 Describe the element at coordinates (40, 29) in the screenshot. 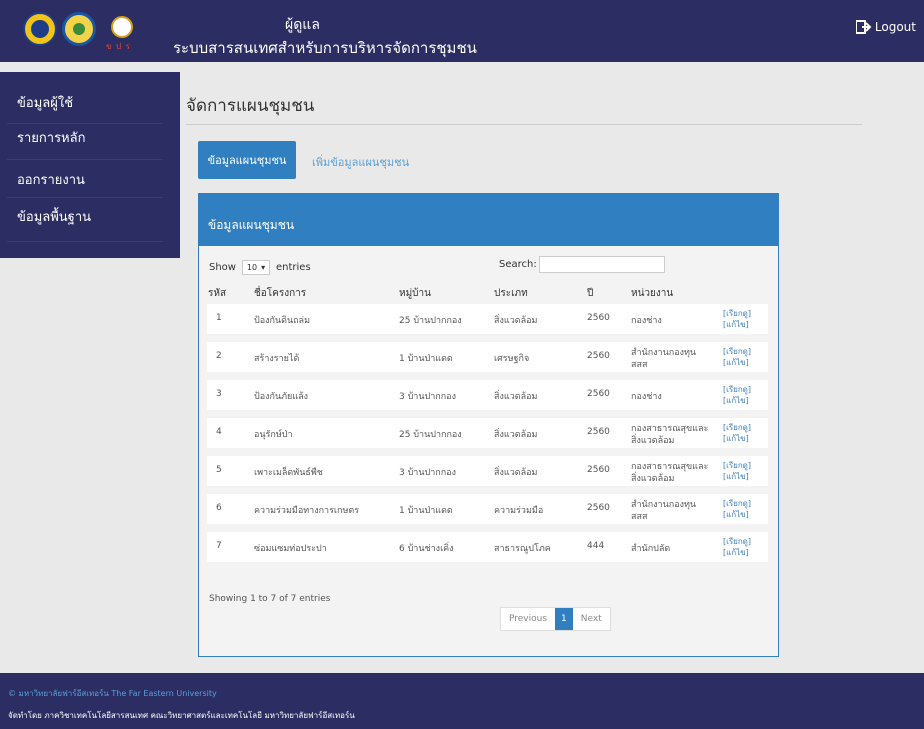

I see `university-logo` at that location.